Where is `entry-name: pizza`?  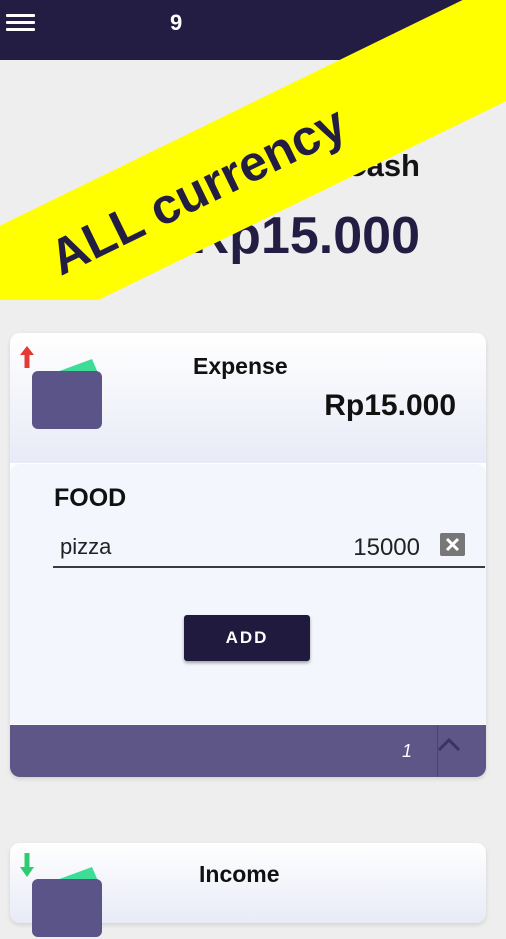
entry-name: pizza is located at coordinates (85, 547).